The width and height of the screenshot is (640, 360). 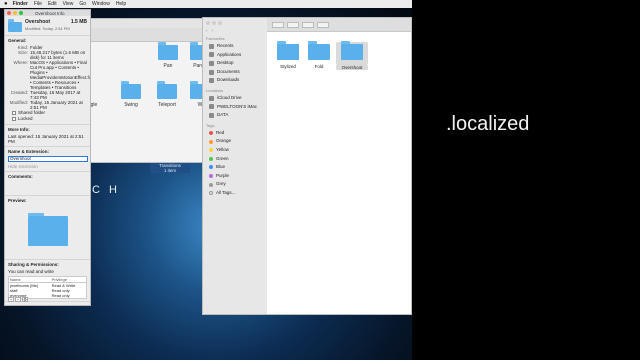 I want to click on sidebar-item-imac: PWELTOON'S iMac, so click(x=235, y=107).